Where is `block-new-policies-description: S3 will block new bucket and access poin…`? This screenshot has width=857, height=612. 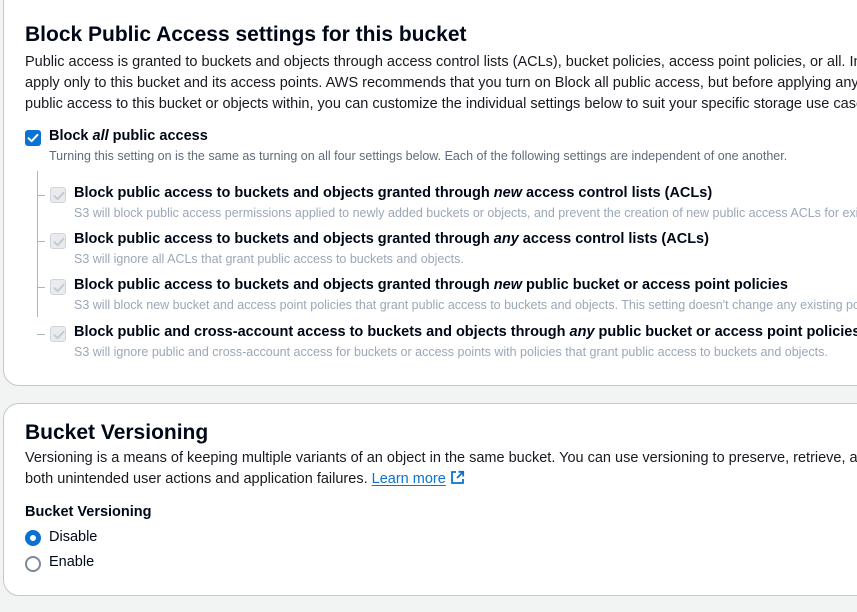 block-new-policies-description: S3 will block new bucket and access poin… is located at coordinates (465, 305).